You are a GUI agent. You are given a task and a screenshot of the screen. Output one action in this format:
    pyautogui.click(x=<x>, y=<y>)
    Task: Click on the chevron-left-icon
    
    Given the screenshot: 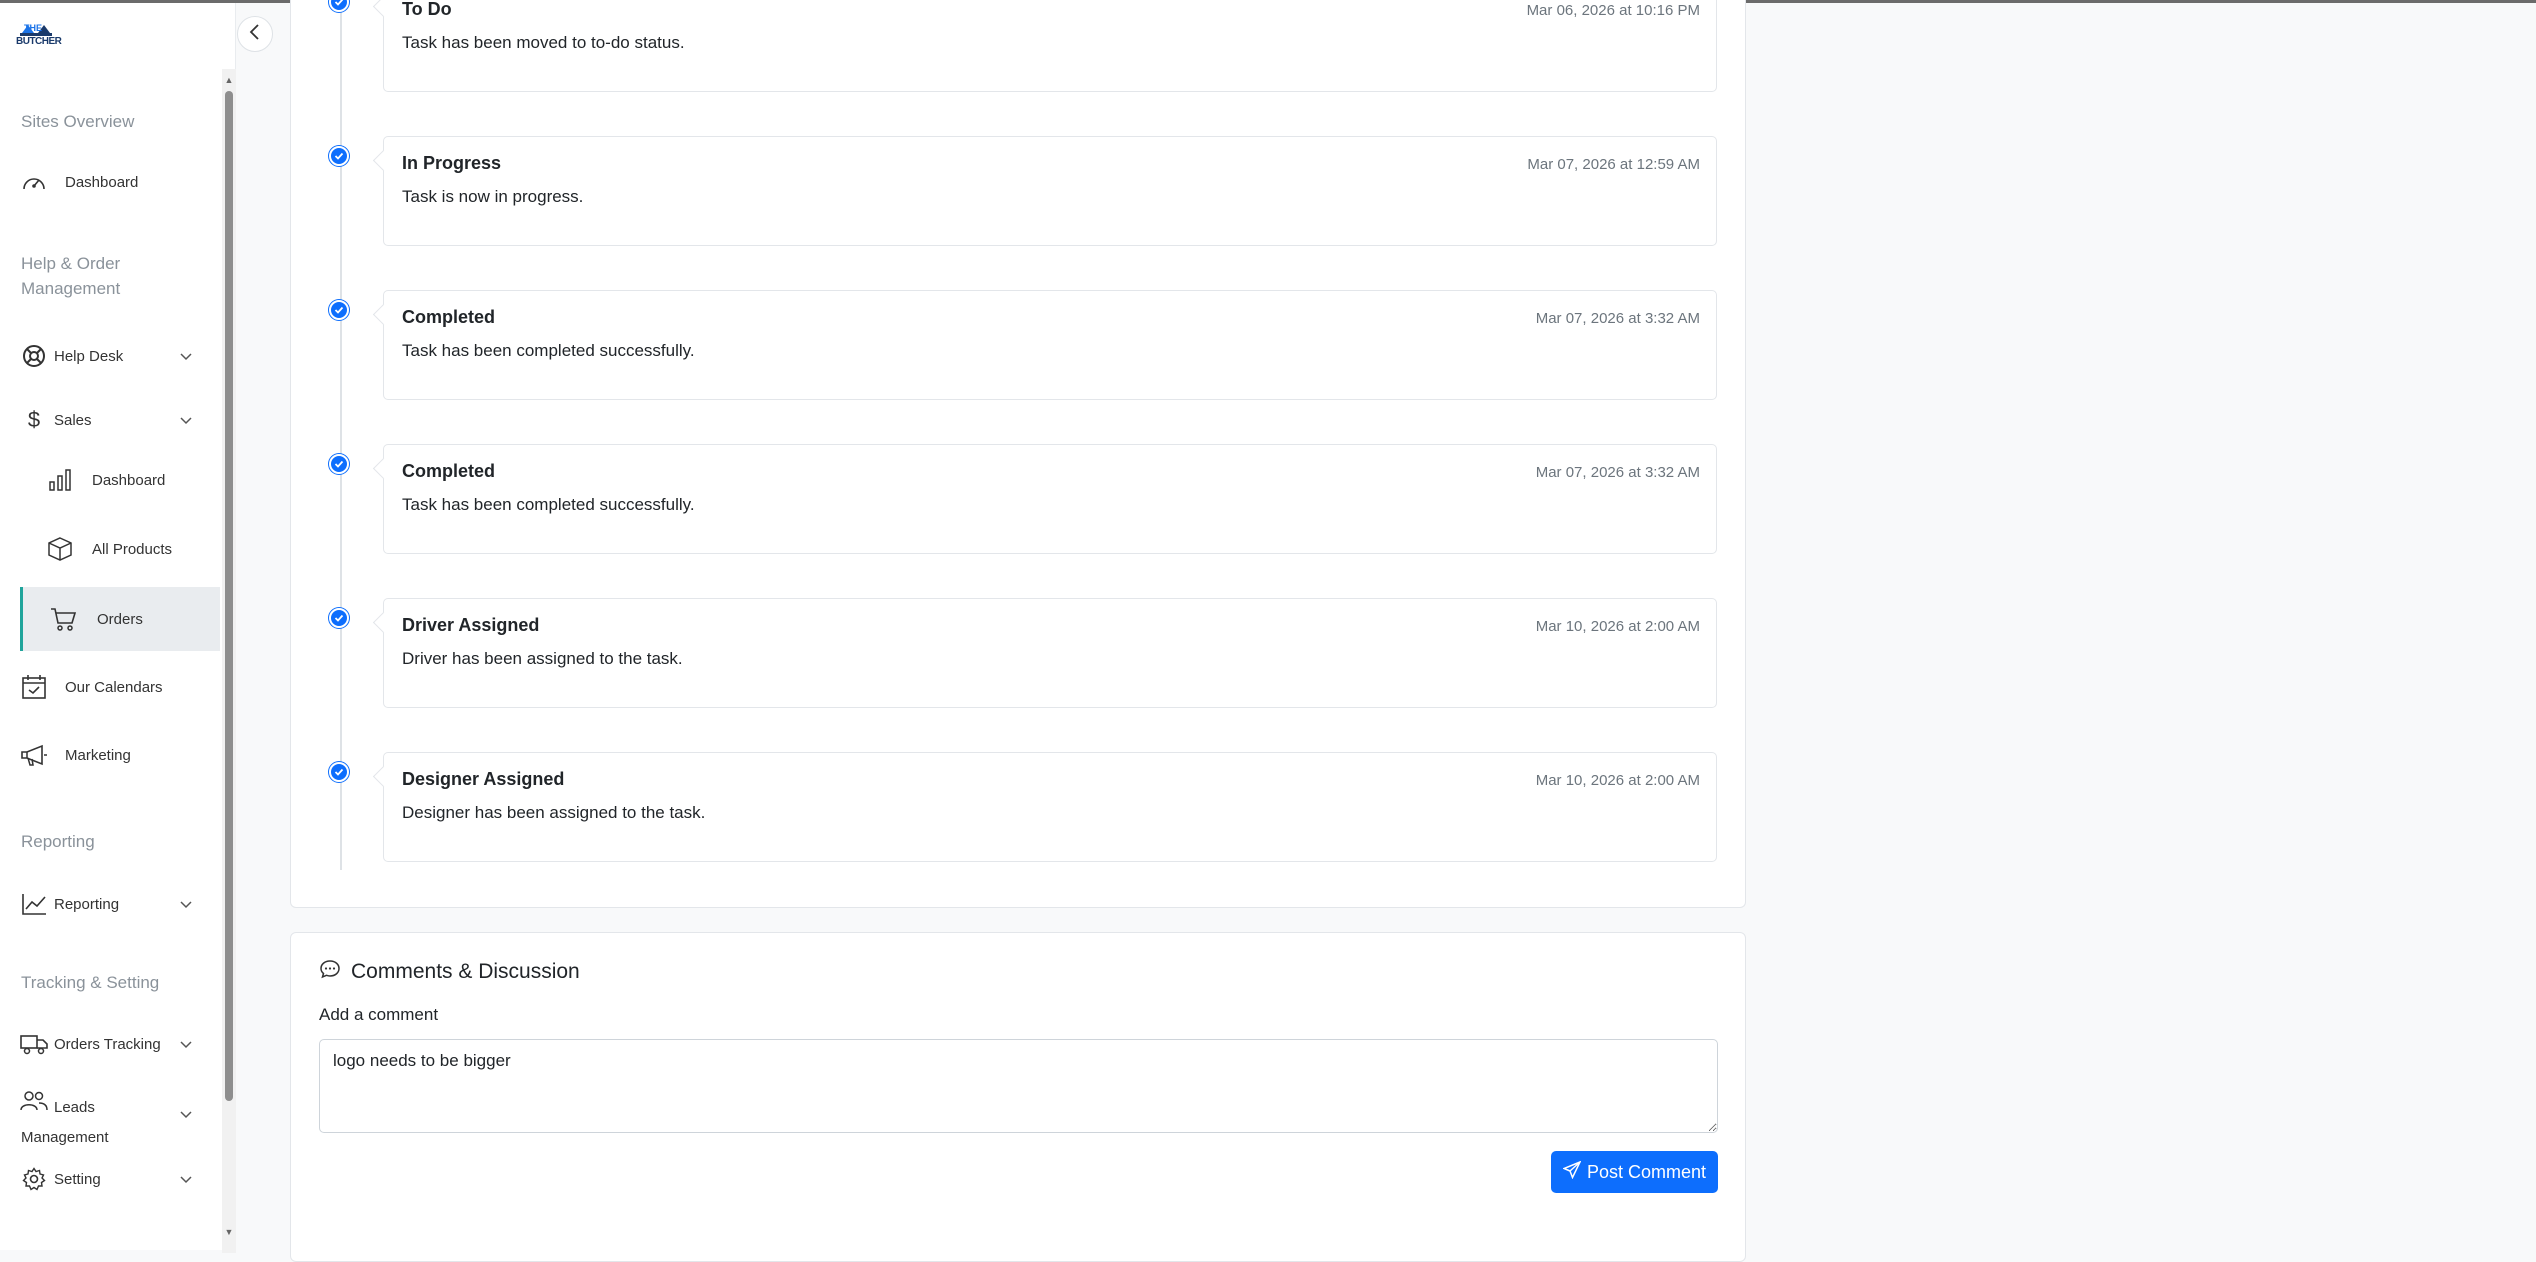 What is the action you would take?
    pyautogui.click(x=255, y=34)
    